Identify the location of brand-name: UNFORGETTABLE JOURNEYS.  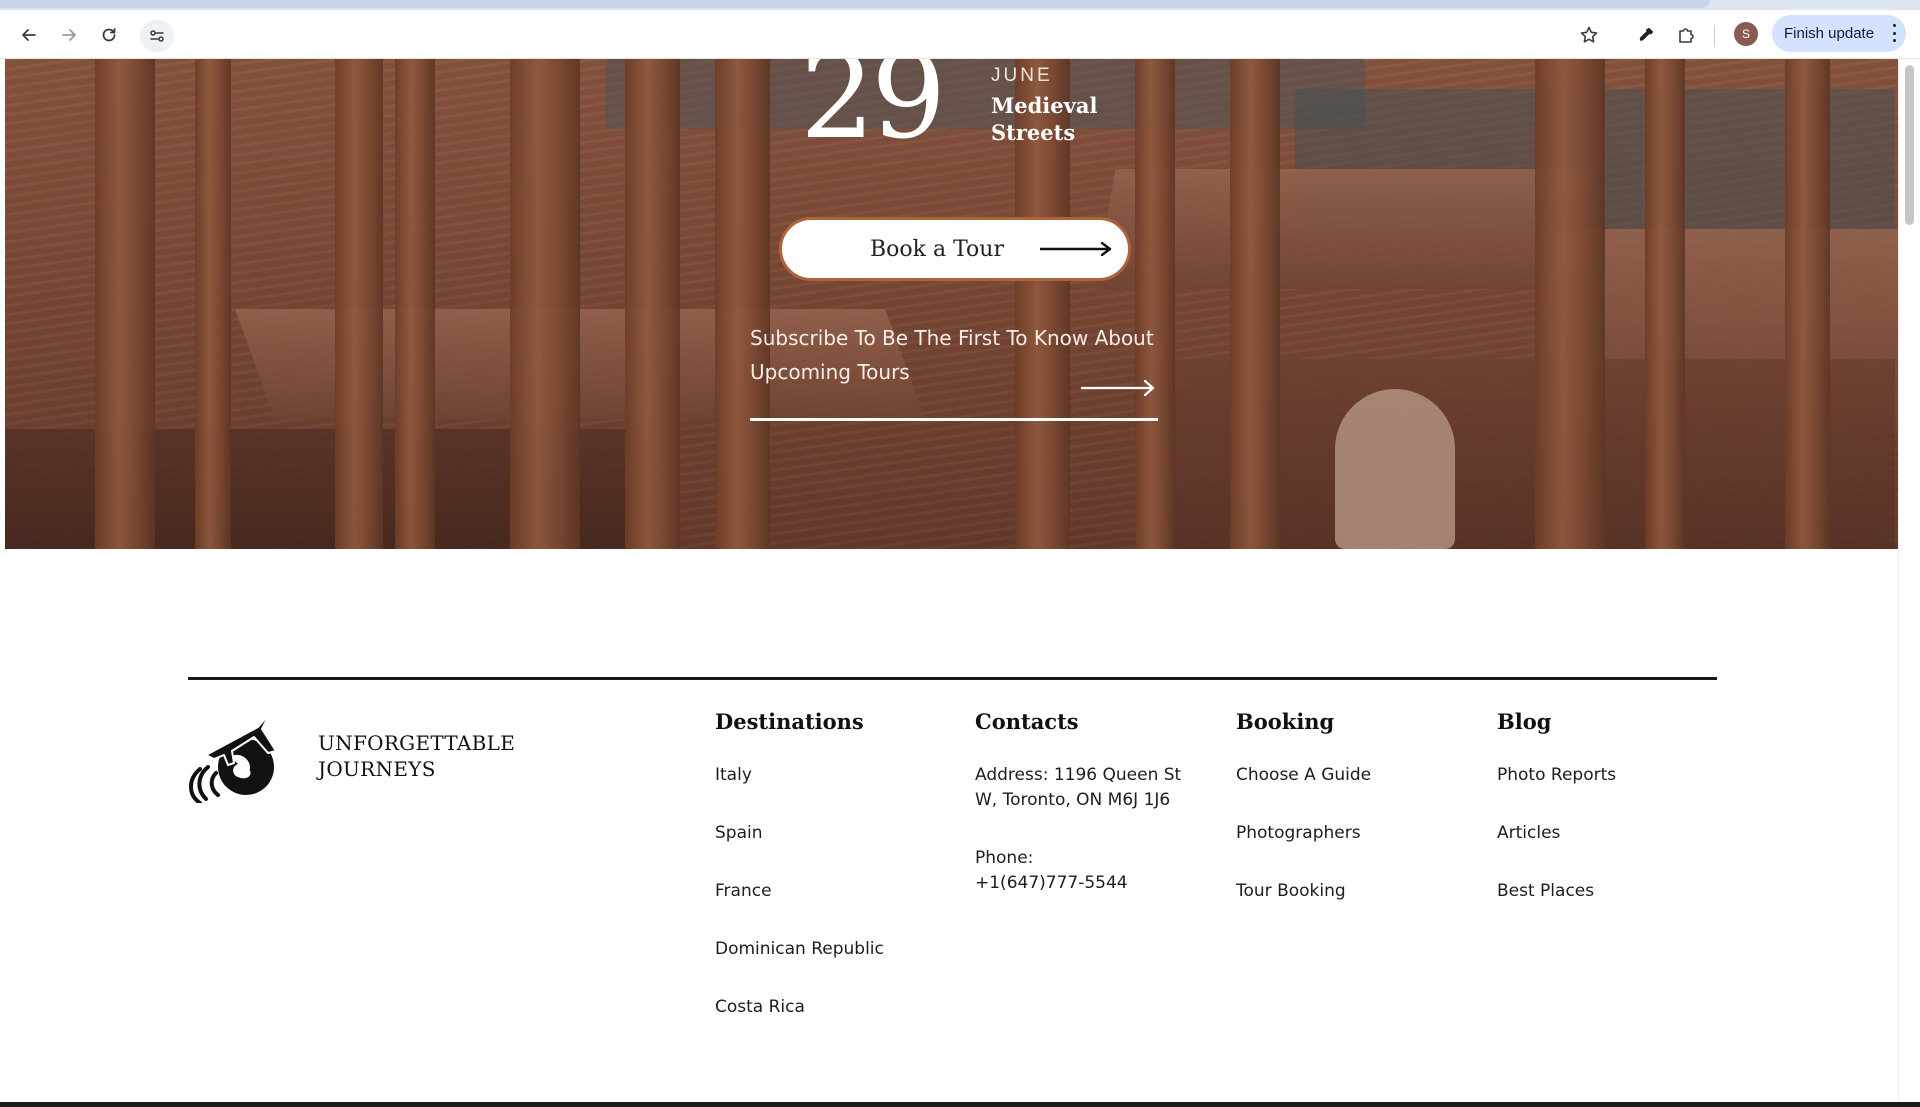
(438, 756).